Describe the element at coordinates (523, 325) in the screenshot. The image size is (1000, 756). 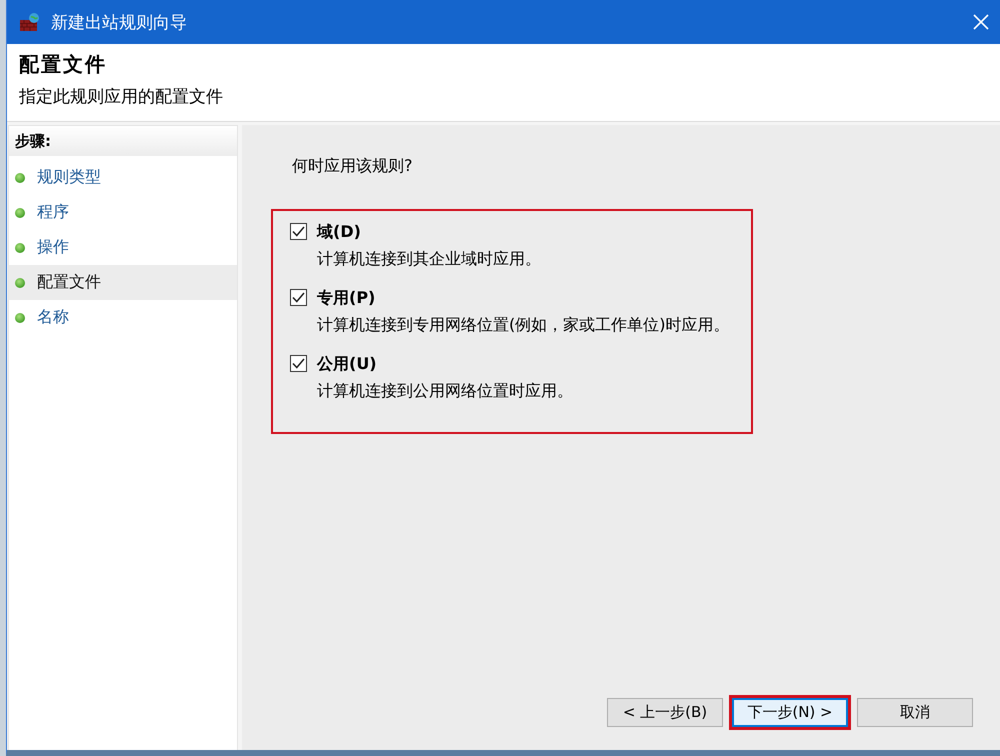
I see `option-description: 计算机连接到专用网络位置(例如，家或工作单位)时应用。` at that location.